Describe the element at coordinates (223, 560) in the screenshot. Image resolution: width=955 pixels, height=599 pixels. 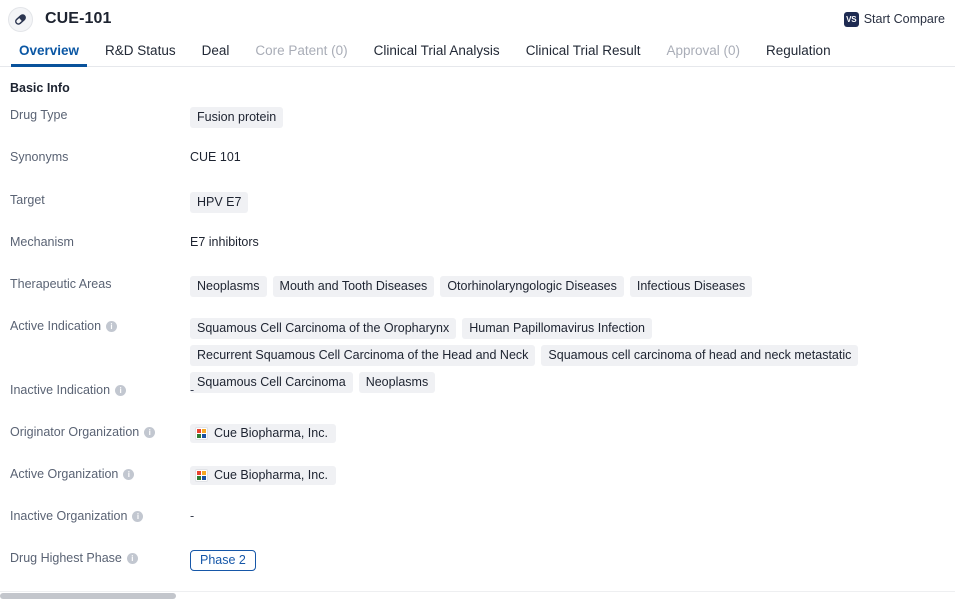
I see `status-badge-phase: Phase 2` at that location.